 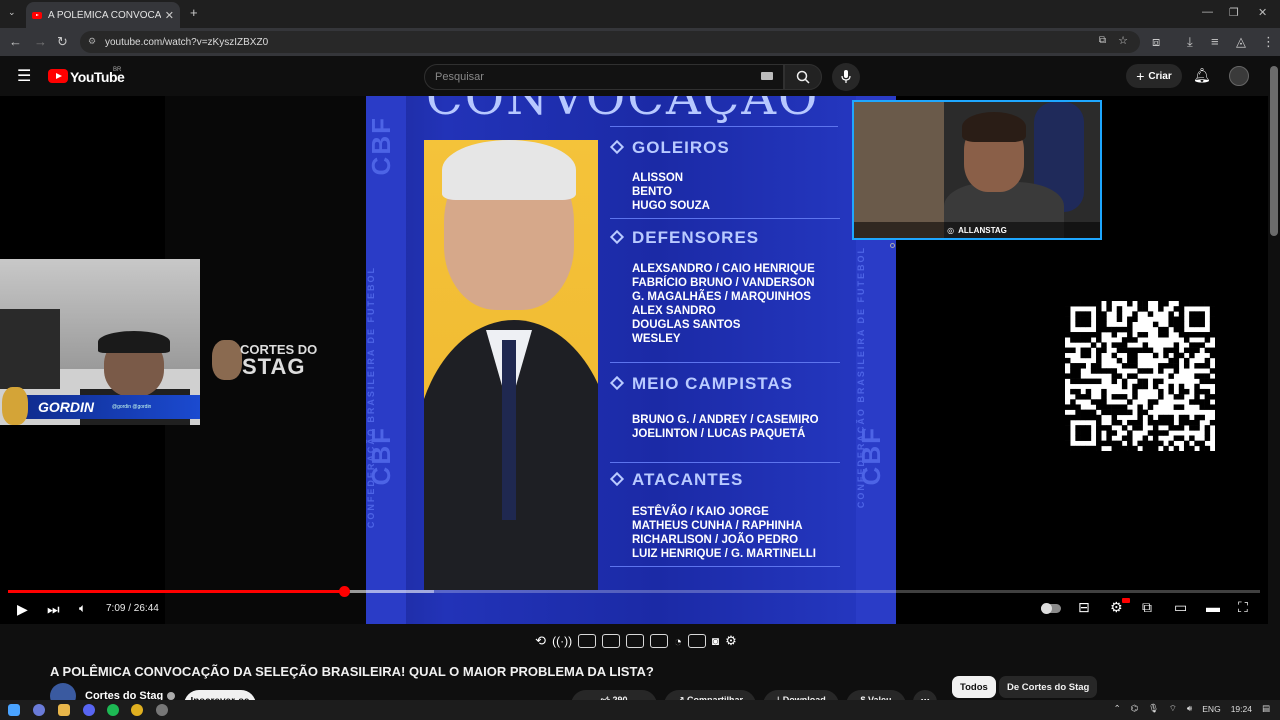 What do you see at coordinates (194, 12) in the screenshot?
I see `new-tab-icon: +` at bounding box center [194, 12].